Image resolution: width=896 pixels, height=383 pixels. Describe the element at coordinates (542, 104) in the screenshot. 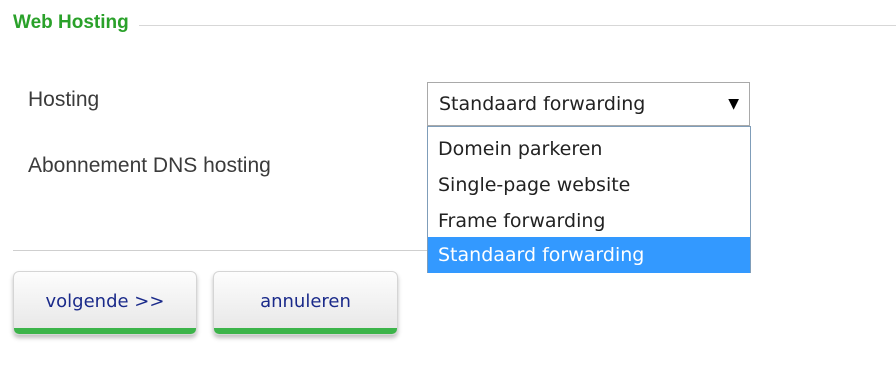

I see `hosting-select-value: Standaard forwarding` at that location.